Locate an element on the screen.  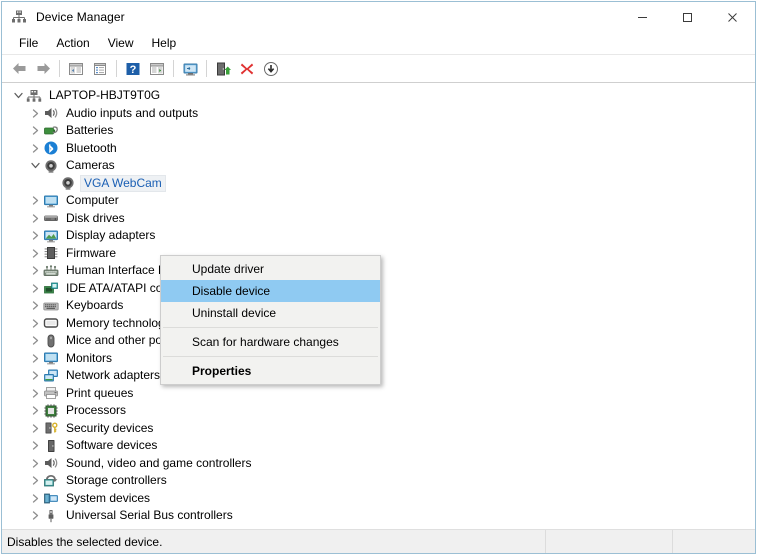
help-button: ? is located at coordinates (133, 68).